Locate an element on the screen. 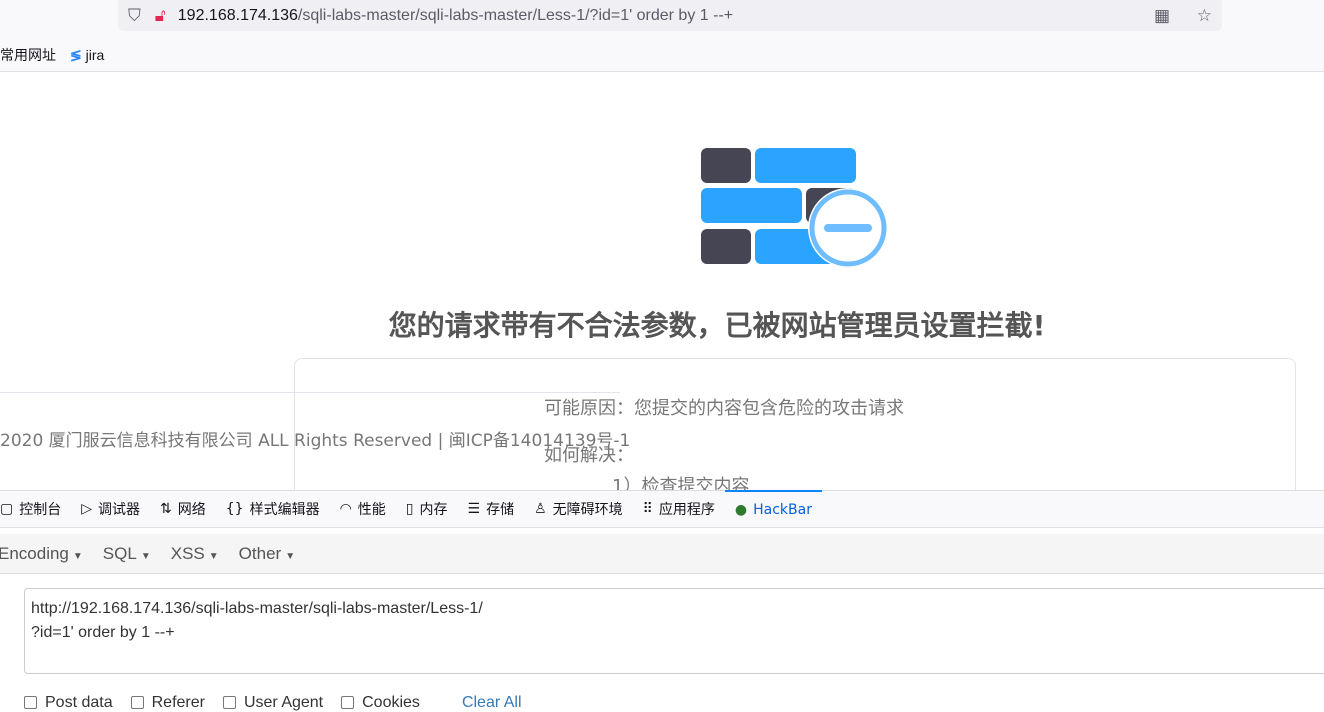  option-user-agent: User Agent is located at coordinates (272, 703).